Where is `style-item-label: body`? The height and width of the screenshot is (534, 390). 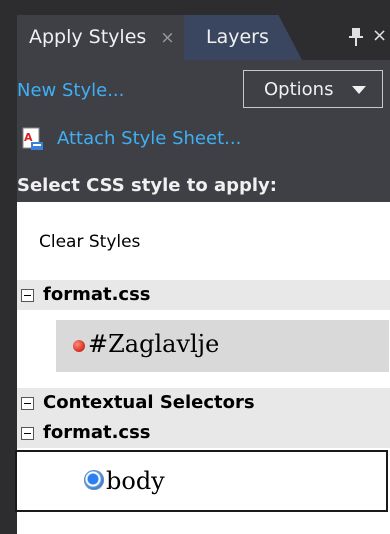 style-item-label: body is located at coordinates (135, 481).